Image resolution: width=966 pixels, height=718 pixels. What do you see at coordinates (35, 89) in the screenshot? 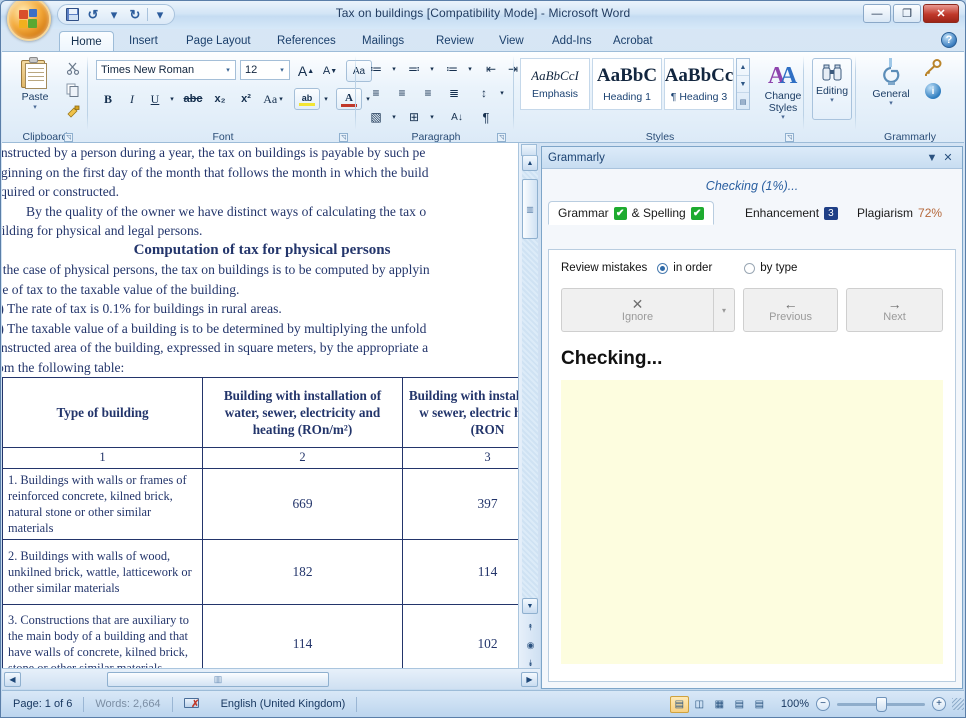
I see `paste-button: Paste ▾` at bounding box center [35, 89].